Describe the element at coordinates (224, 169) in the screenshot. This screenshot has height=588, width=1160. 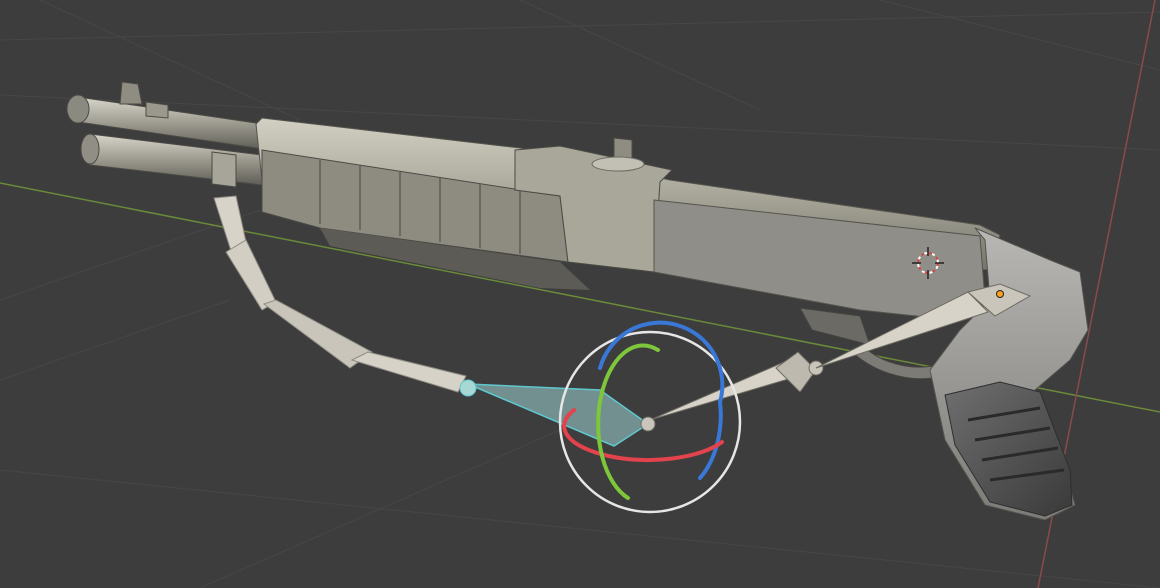
I see `tube-clamp` at that location.